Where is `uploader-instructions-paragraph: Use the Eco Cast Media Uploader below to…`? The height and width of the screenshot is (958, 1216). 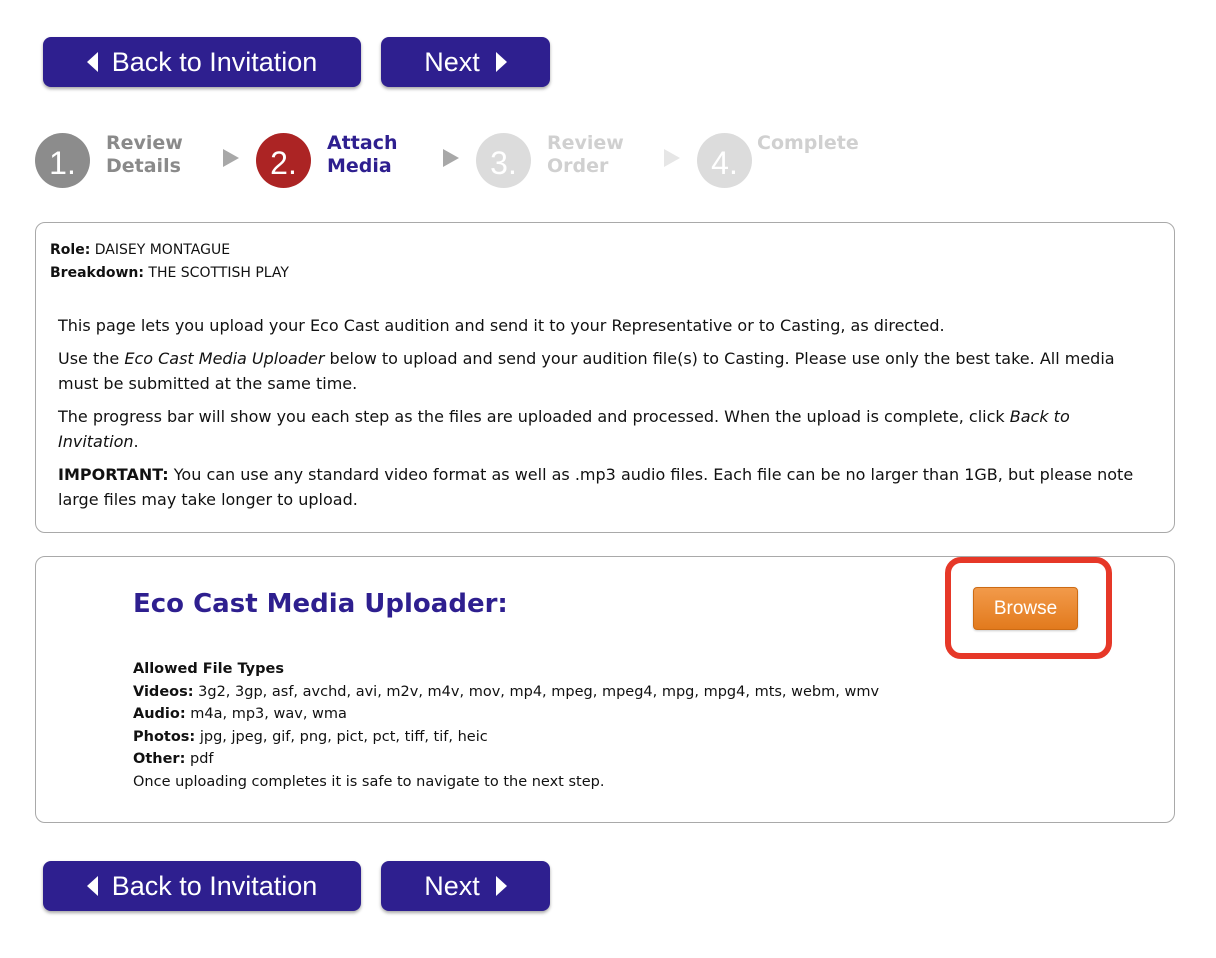
uploader-instructions-paragraph: Use the Eco Cast Media Uploader below to… is located at coordinates (603, 371).